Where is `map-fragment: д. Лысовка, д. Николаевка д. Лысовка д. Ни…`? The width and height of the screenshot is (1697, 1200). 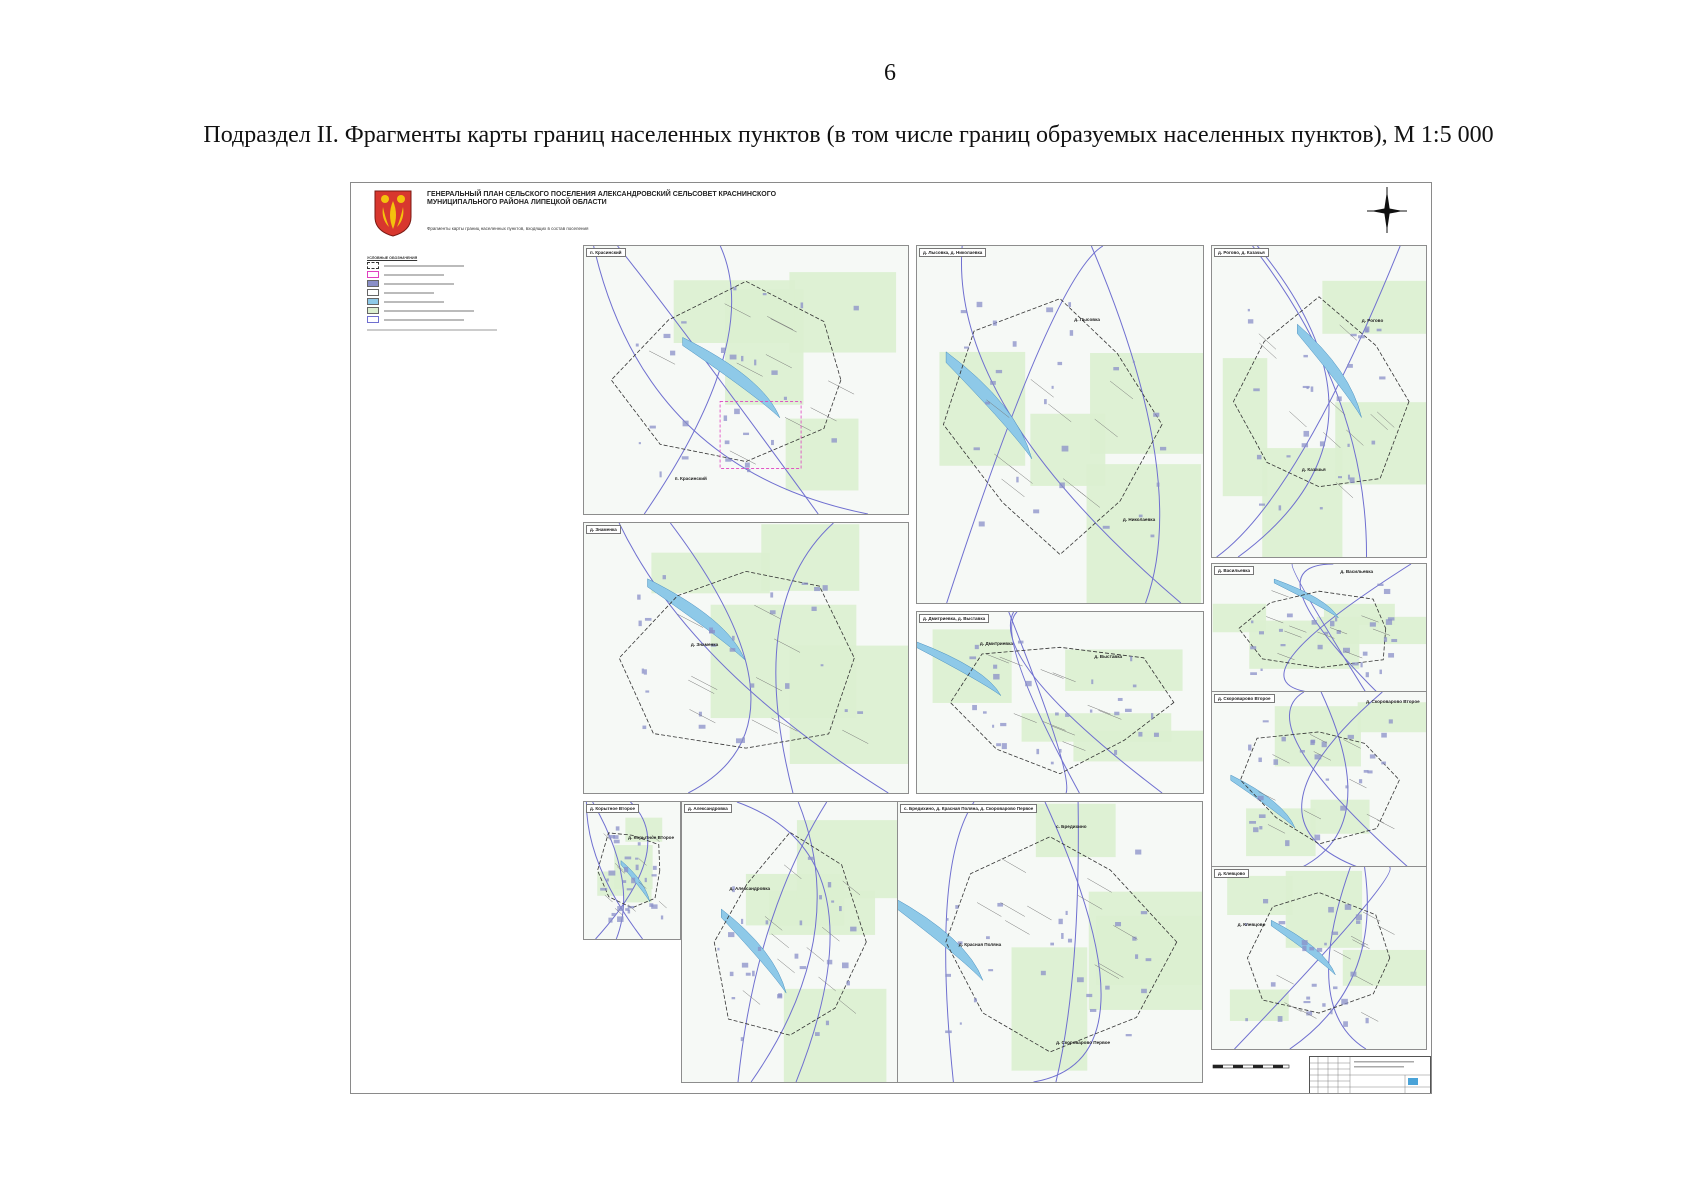 map-fragment: д. Лысовка, д. Николаевка д. Лысовка д. Ни… is located at coordinates (1060, 424).